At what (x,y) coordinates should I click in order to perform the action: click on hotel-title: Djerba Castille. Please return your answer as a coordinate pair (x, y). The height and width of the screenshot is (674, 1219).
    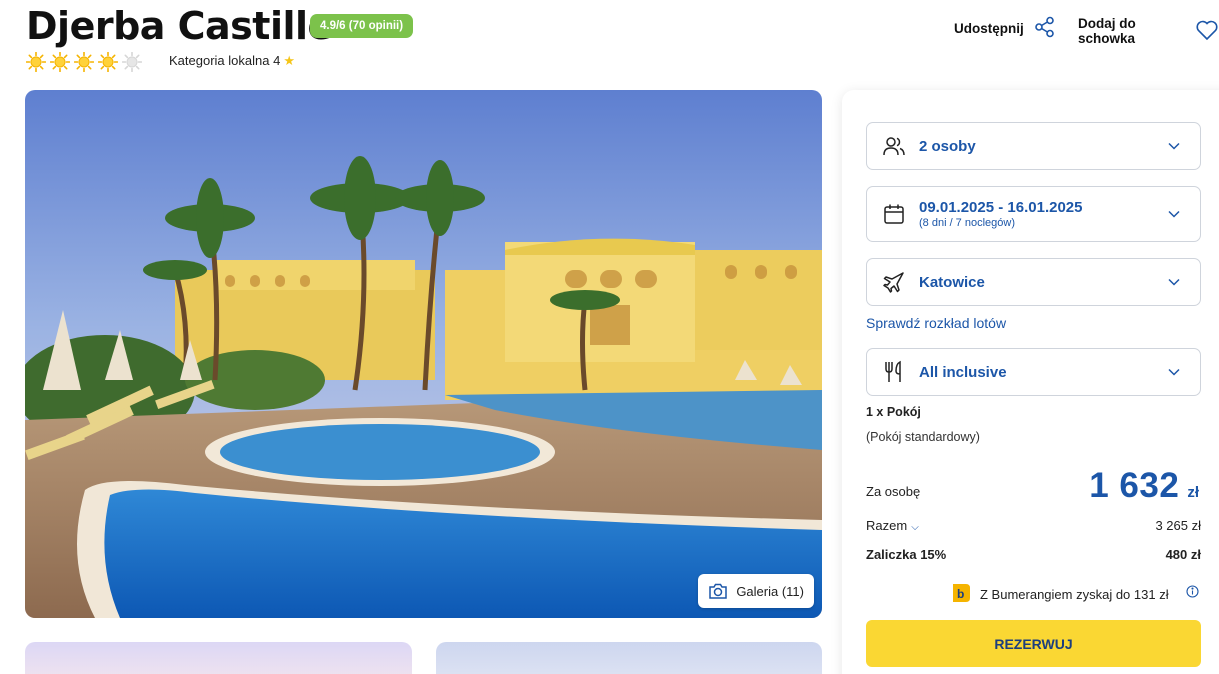
    Looking at the image, I should click on (179, 26).